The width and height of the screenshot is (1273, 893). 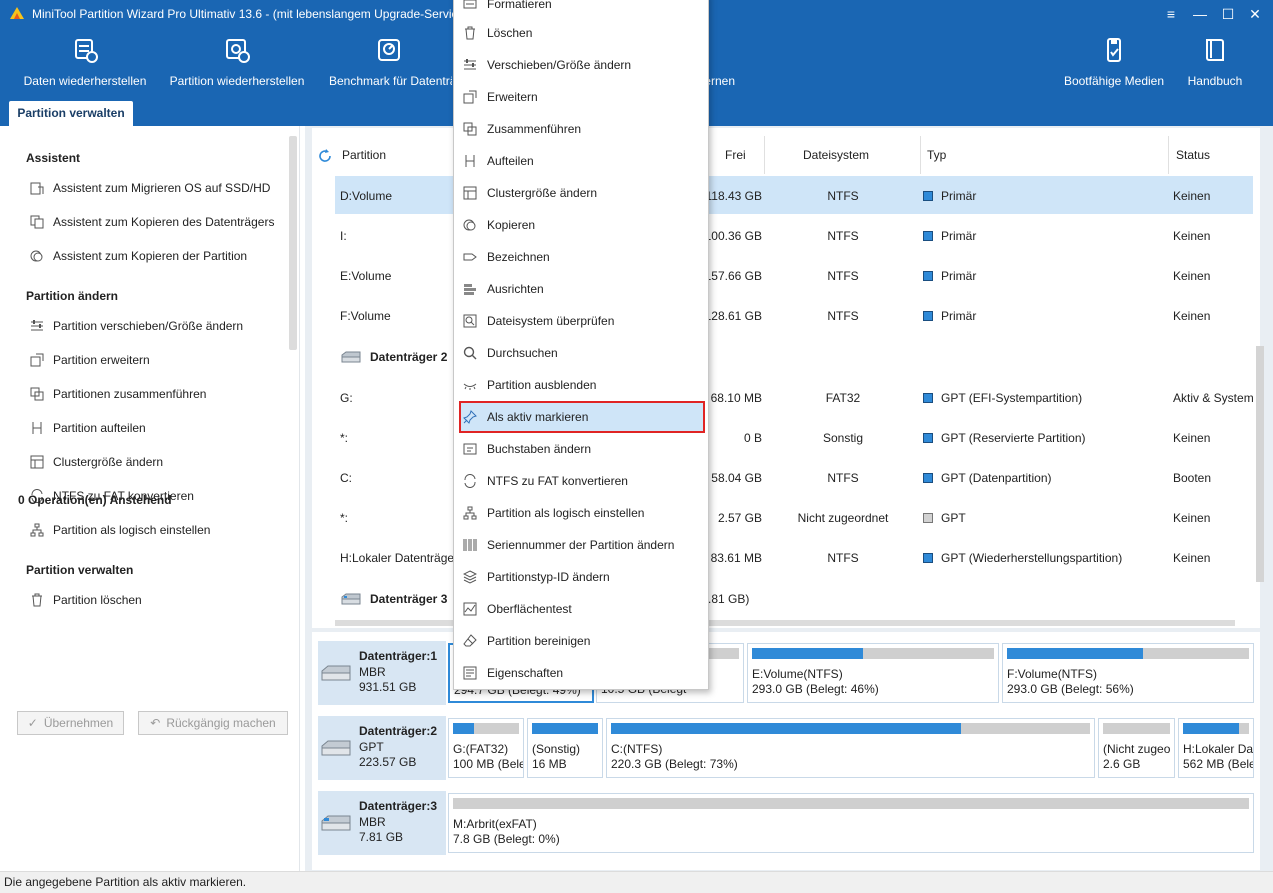 I want to click on undo-button: ↶ Rückgängig machen, so click(x=213, y=723).